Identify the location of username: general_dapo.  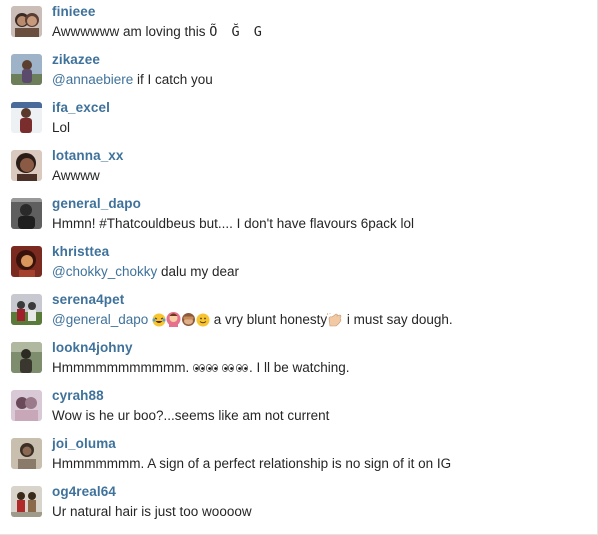
(96, 203).